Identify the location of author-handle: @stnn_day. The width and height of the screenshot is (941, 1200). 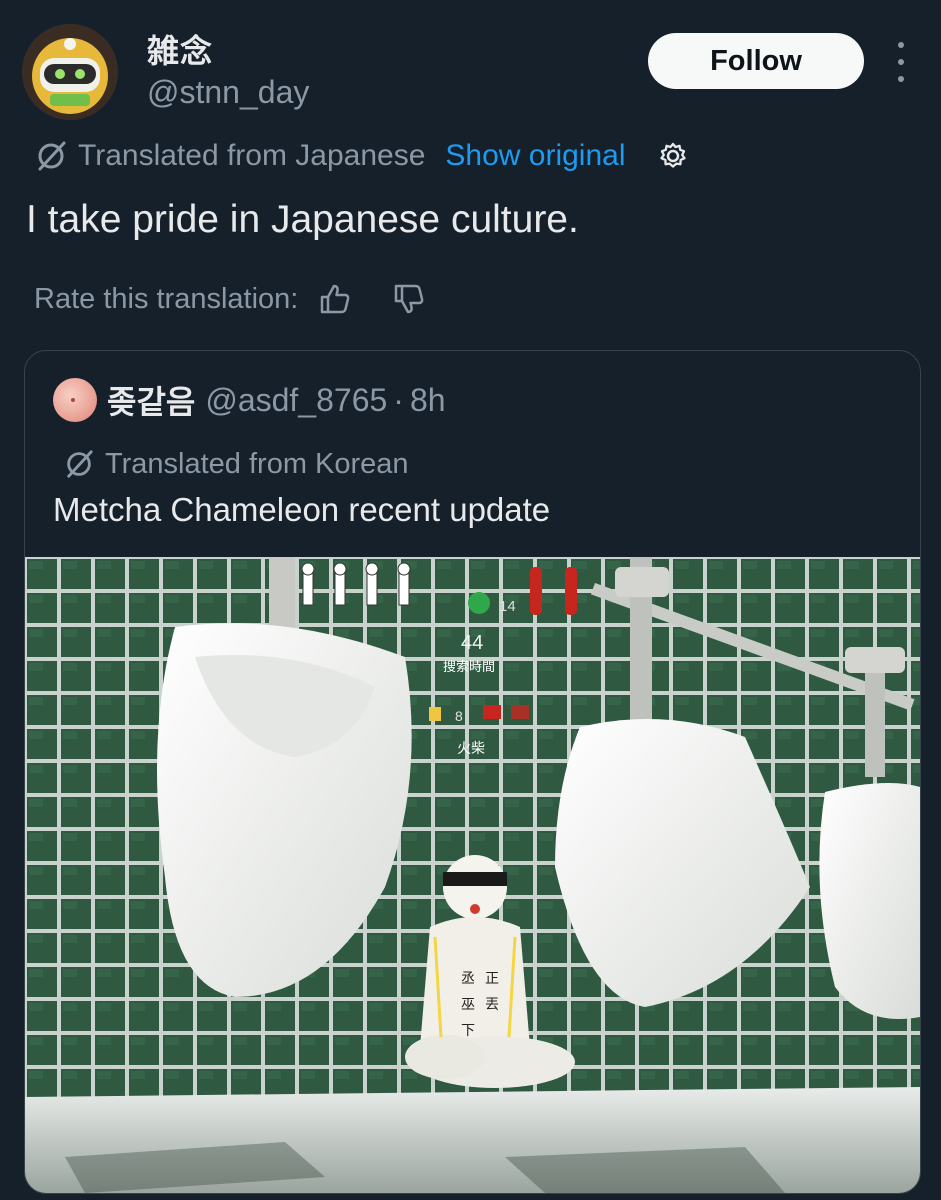
(228, 92).